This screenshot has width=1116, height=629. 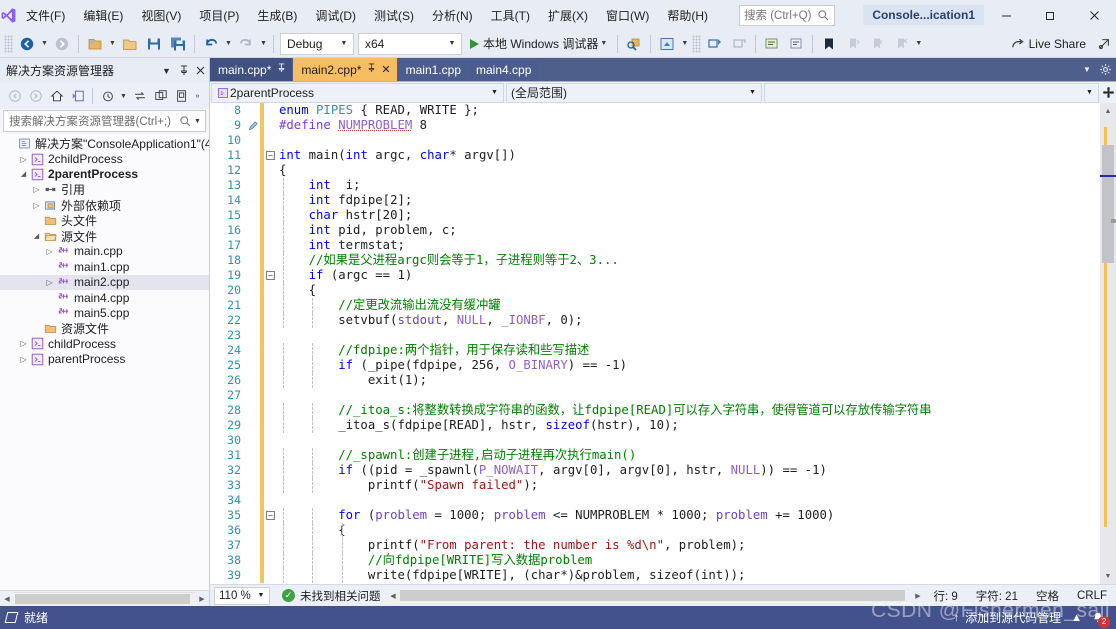 I want to click on tree-item-childProcess: ▷ childProcess, so click(x=104, y=343).